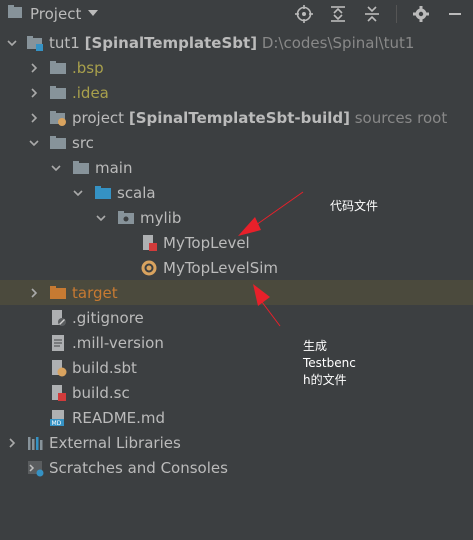  Describe the element at coordinates (95, 292) in the screenshot. I see `tree-item-label: target` at that location.